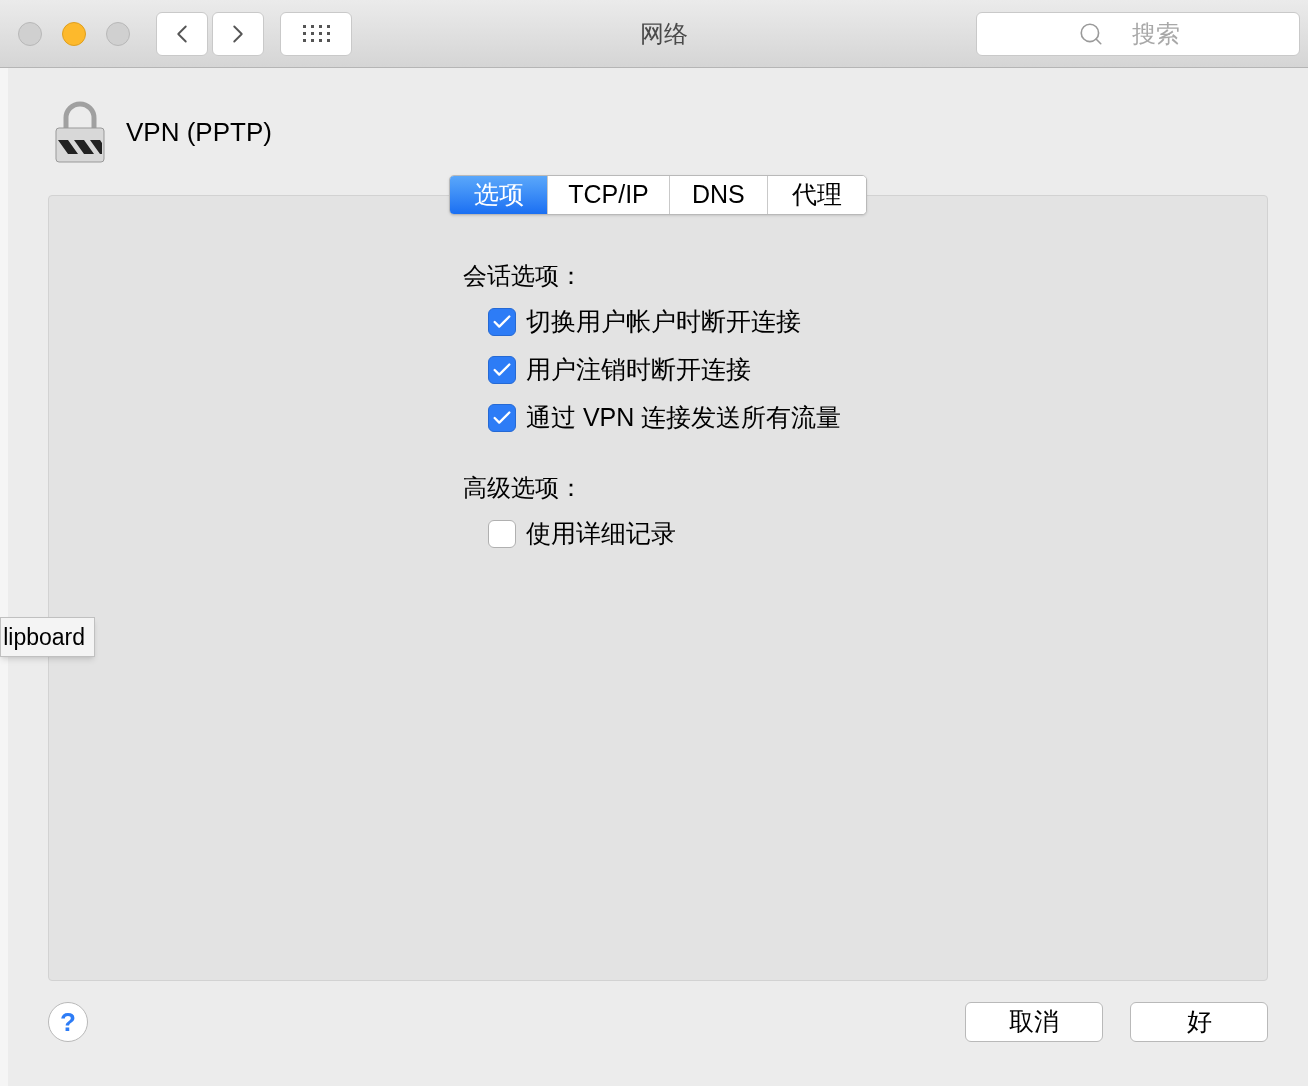 The width and height of the screenshot is (1308, 1086). I want to click on close-icon, so click(30, 33).